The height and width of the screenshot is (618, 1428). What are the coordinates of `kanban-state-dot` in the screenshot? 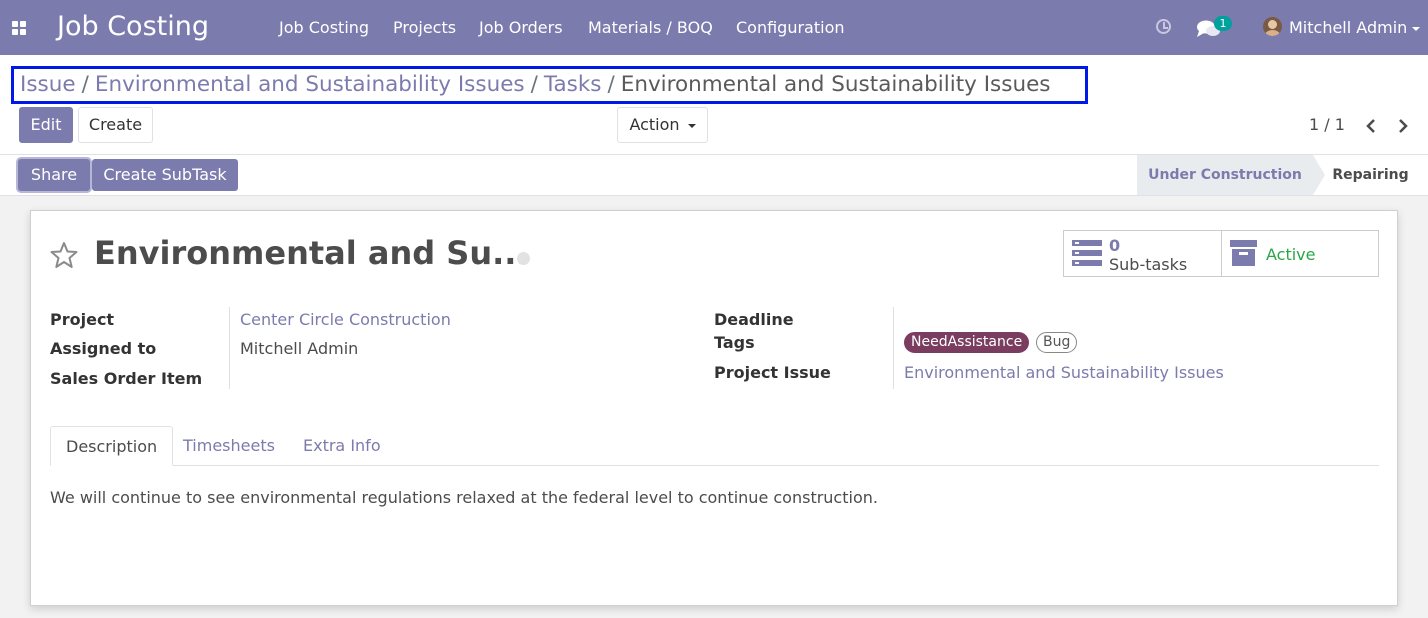 It's located at (523, 258).